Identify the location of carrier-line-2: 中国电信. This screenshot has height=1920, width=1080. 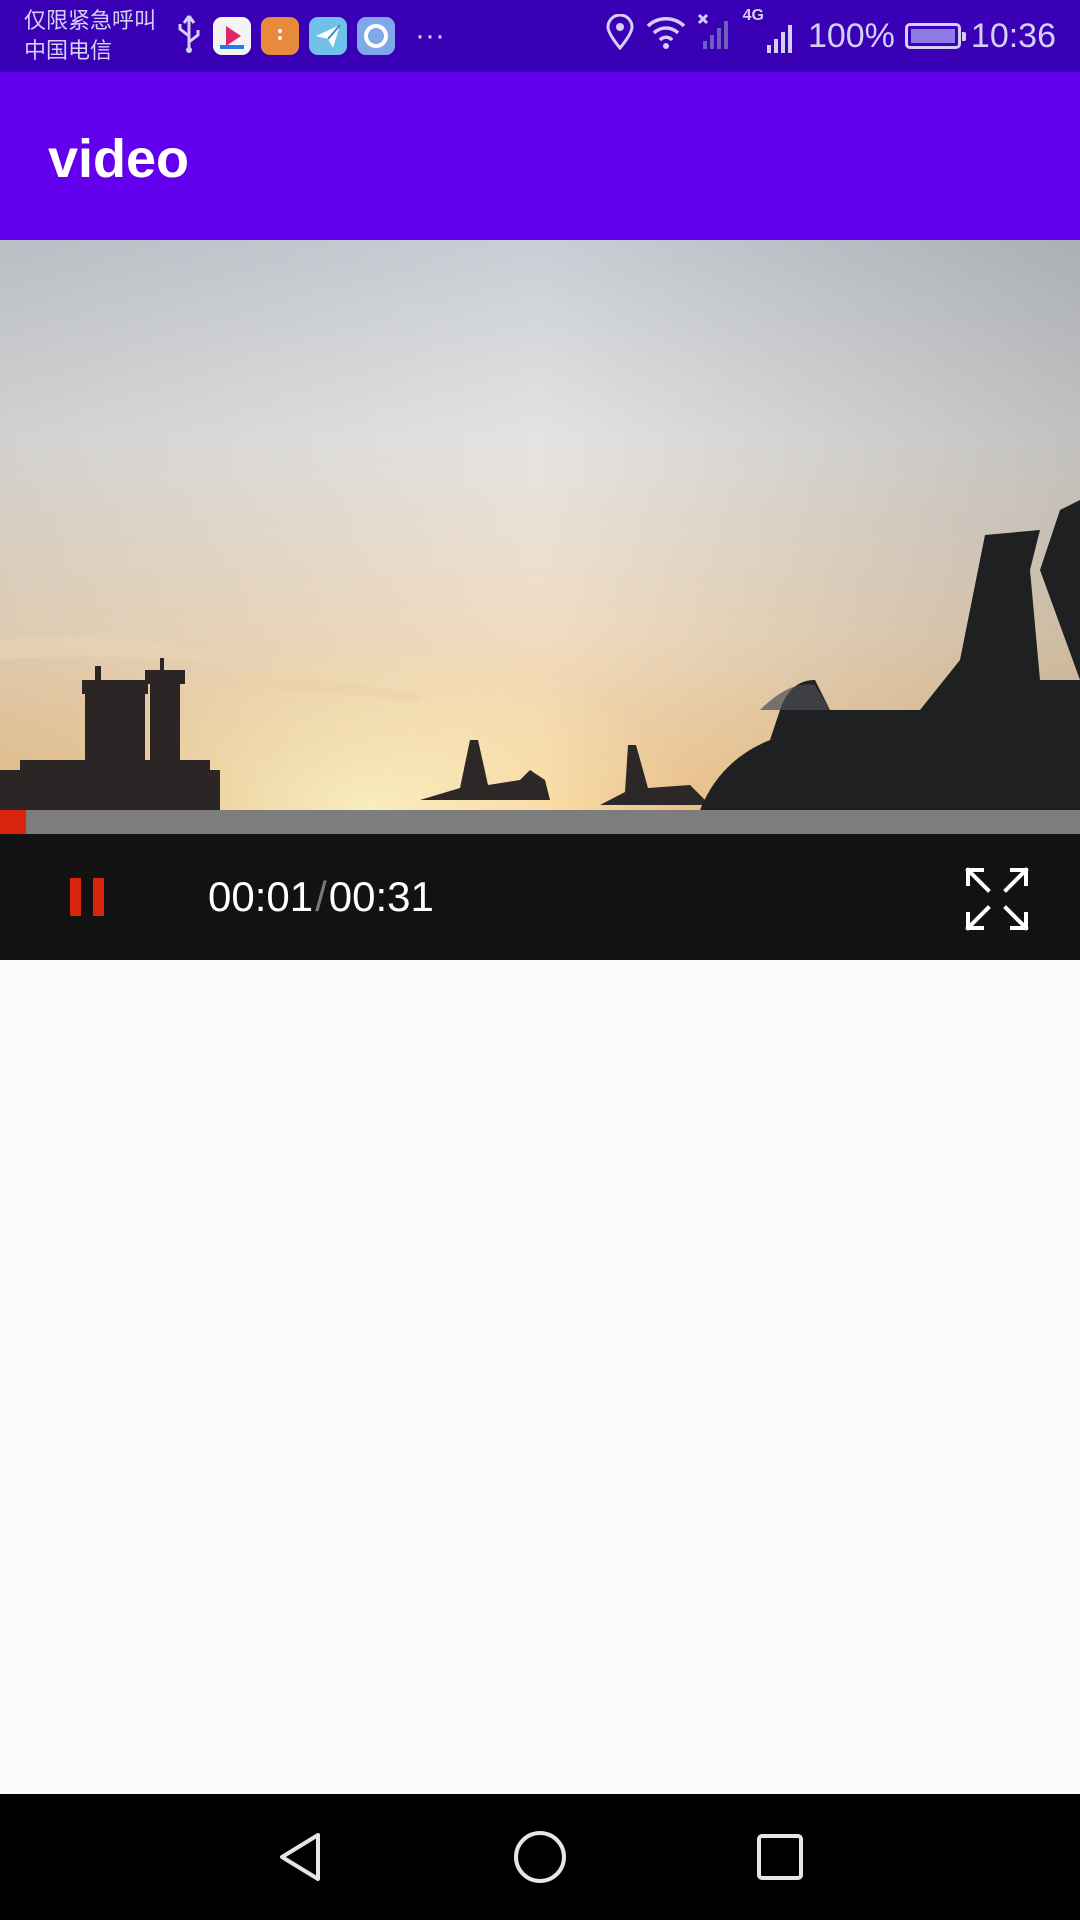
(68, 50).